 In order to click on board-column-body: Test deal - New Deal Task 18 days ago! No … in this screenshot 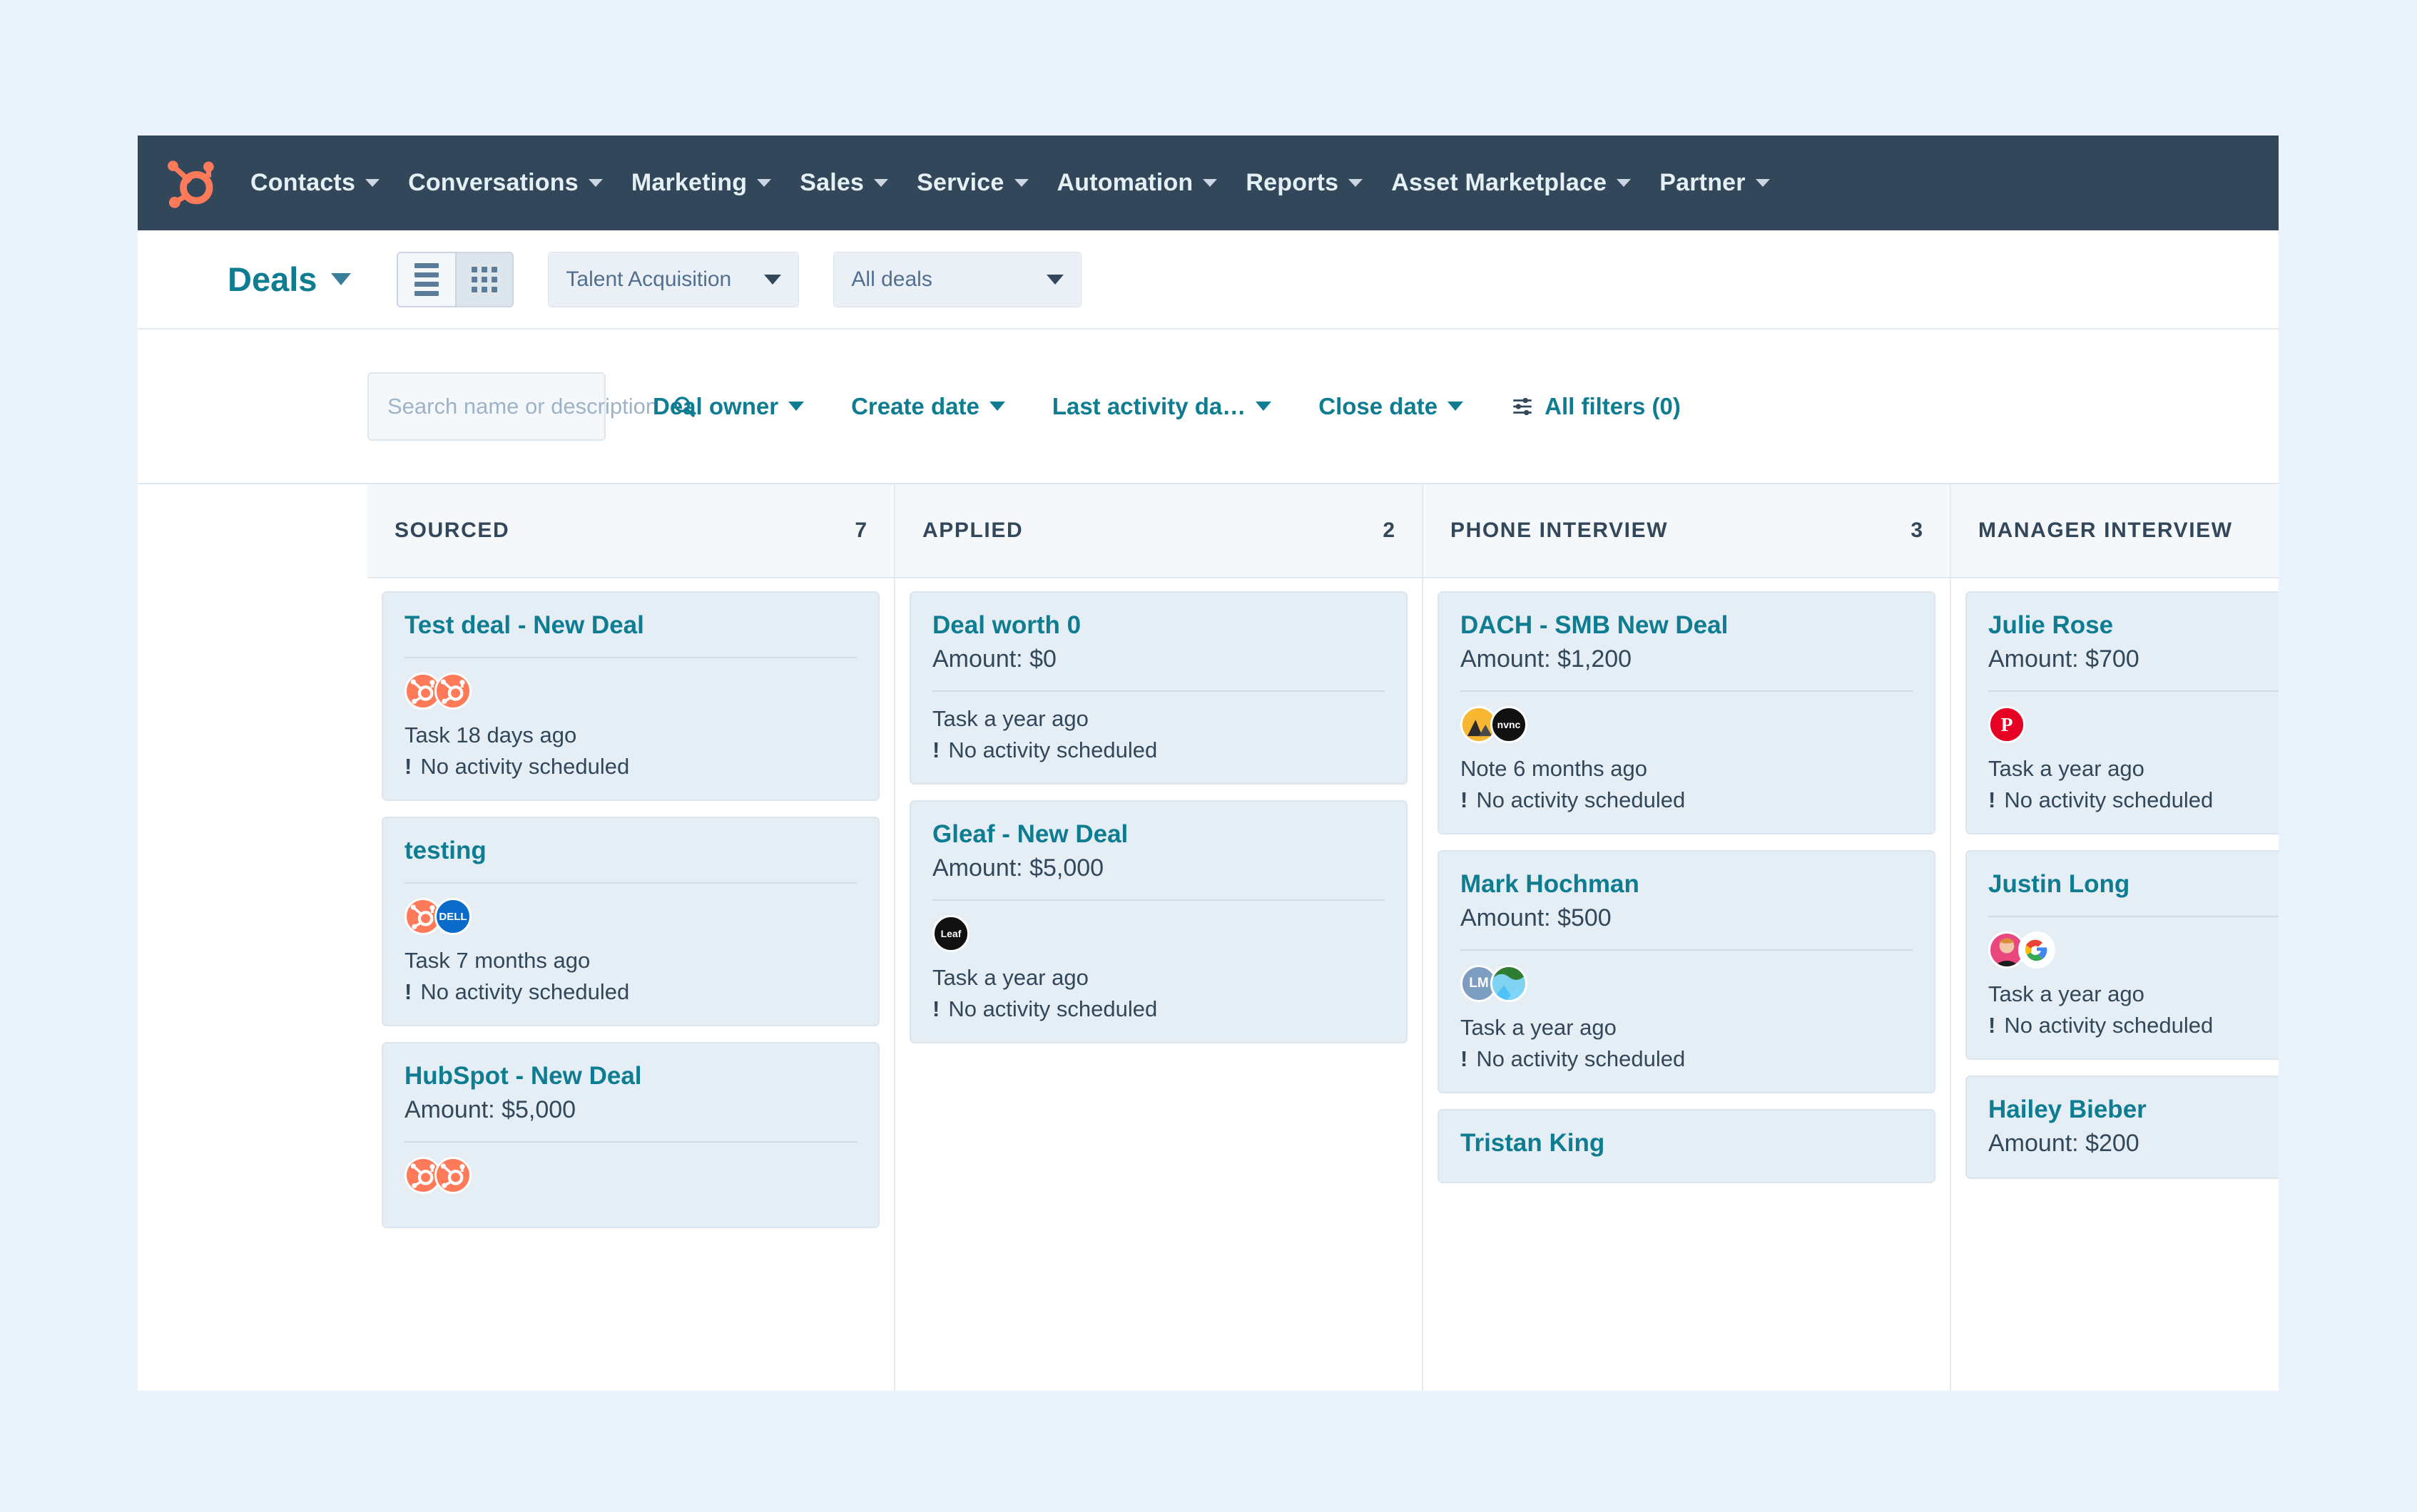, I will do `click(630, 903)`.